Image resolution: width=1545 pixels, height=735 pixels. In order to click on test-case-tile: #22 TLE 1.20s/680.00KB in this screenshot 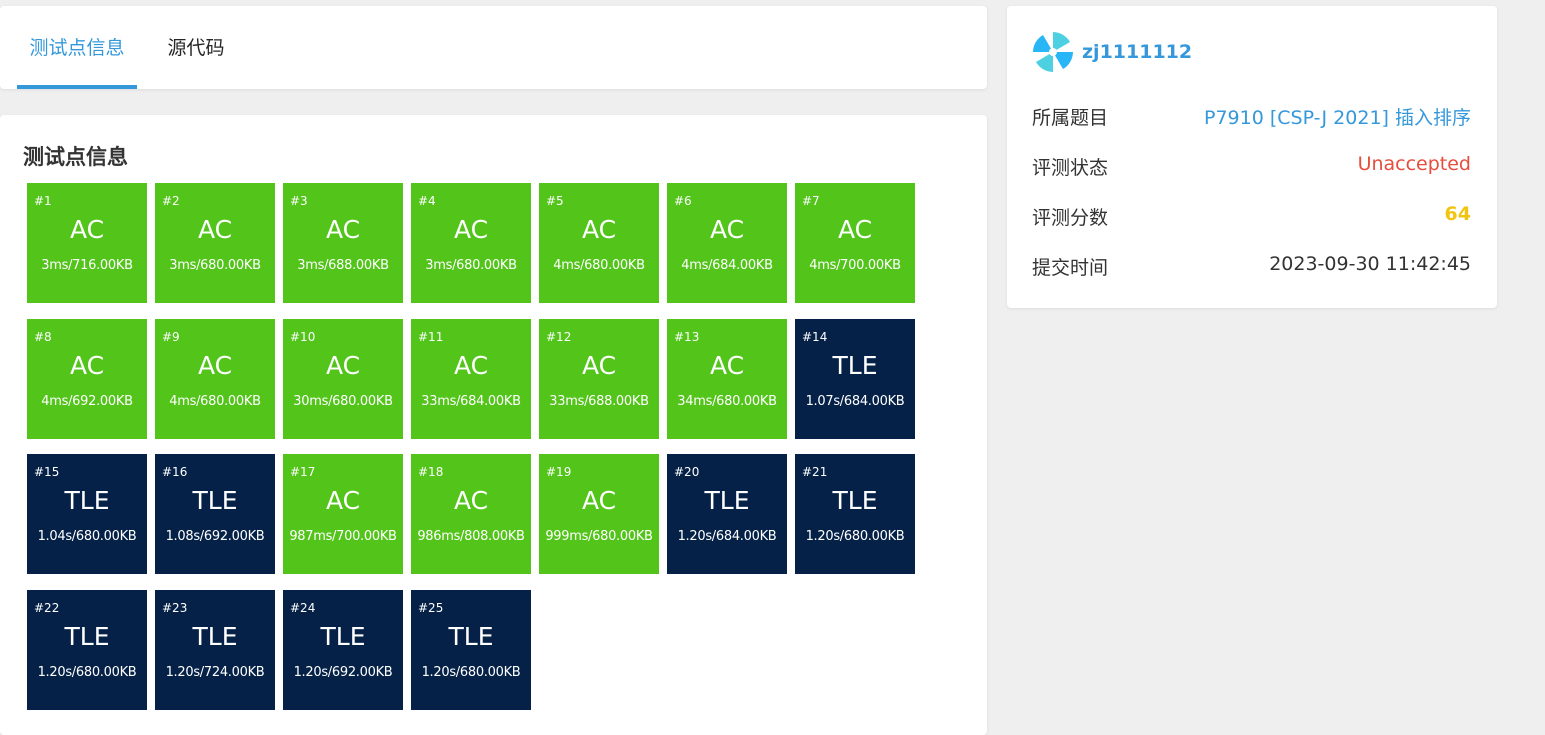, I will do `click(87, 650)`.